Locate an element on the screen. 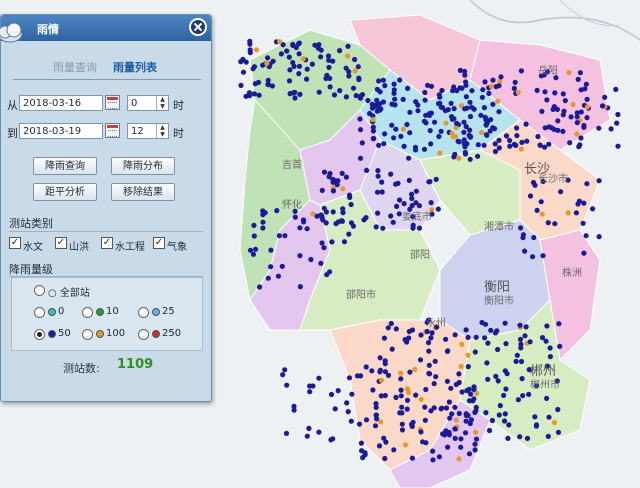  rain-distribution-button: 降雨分布 is located at coordinates (143, 166).